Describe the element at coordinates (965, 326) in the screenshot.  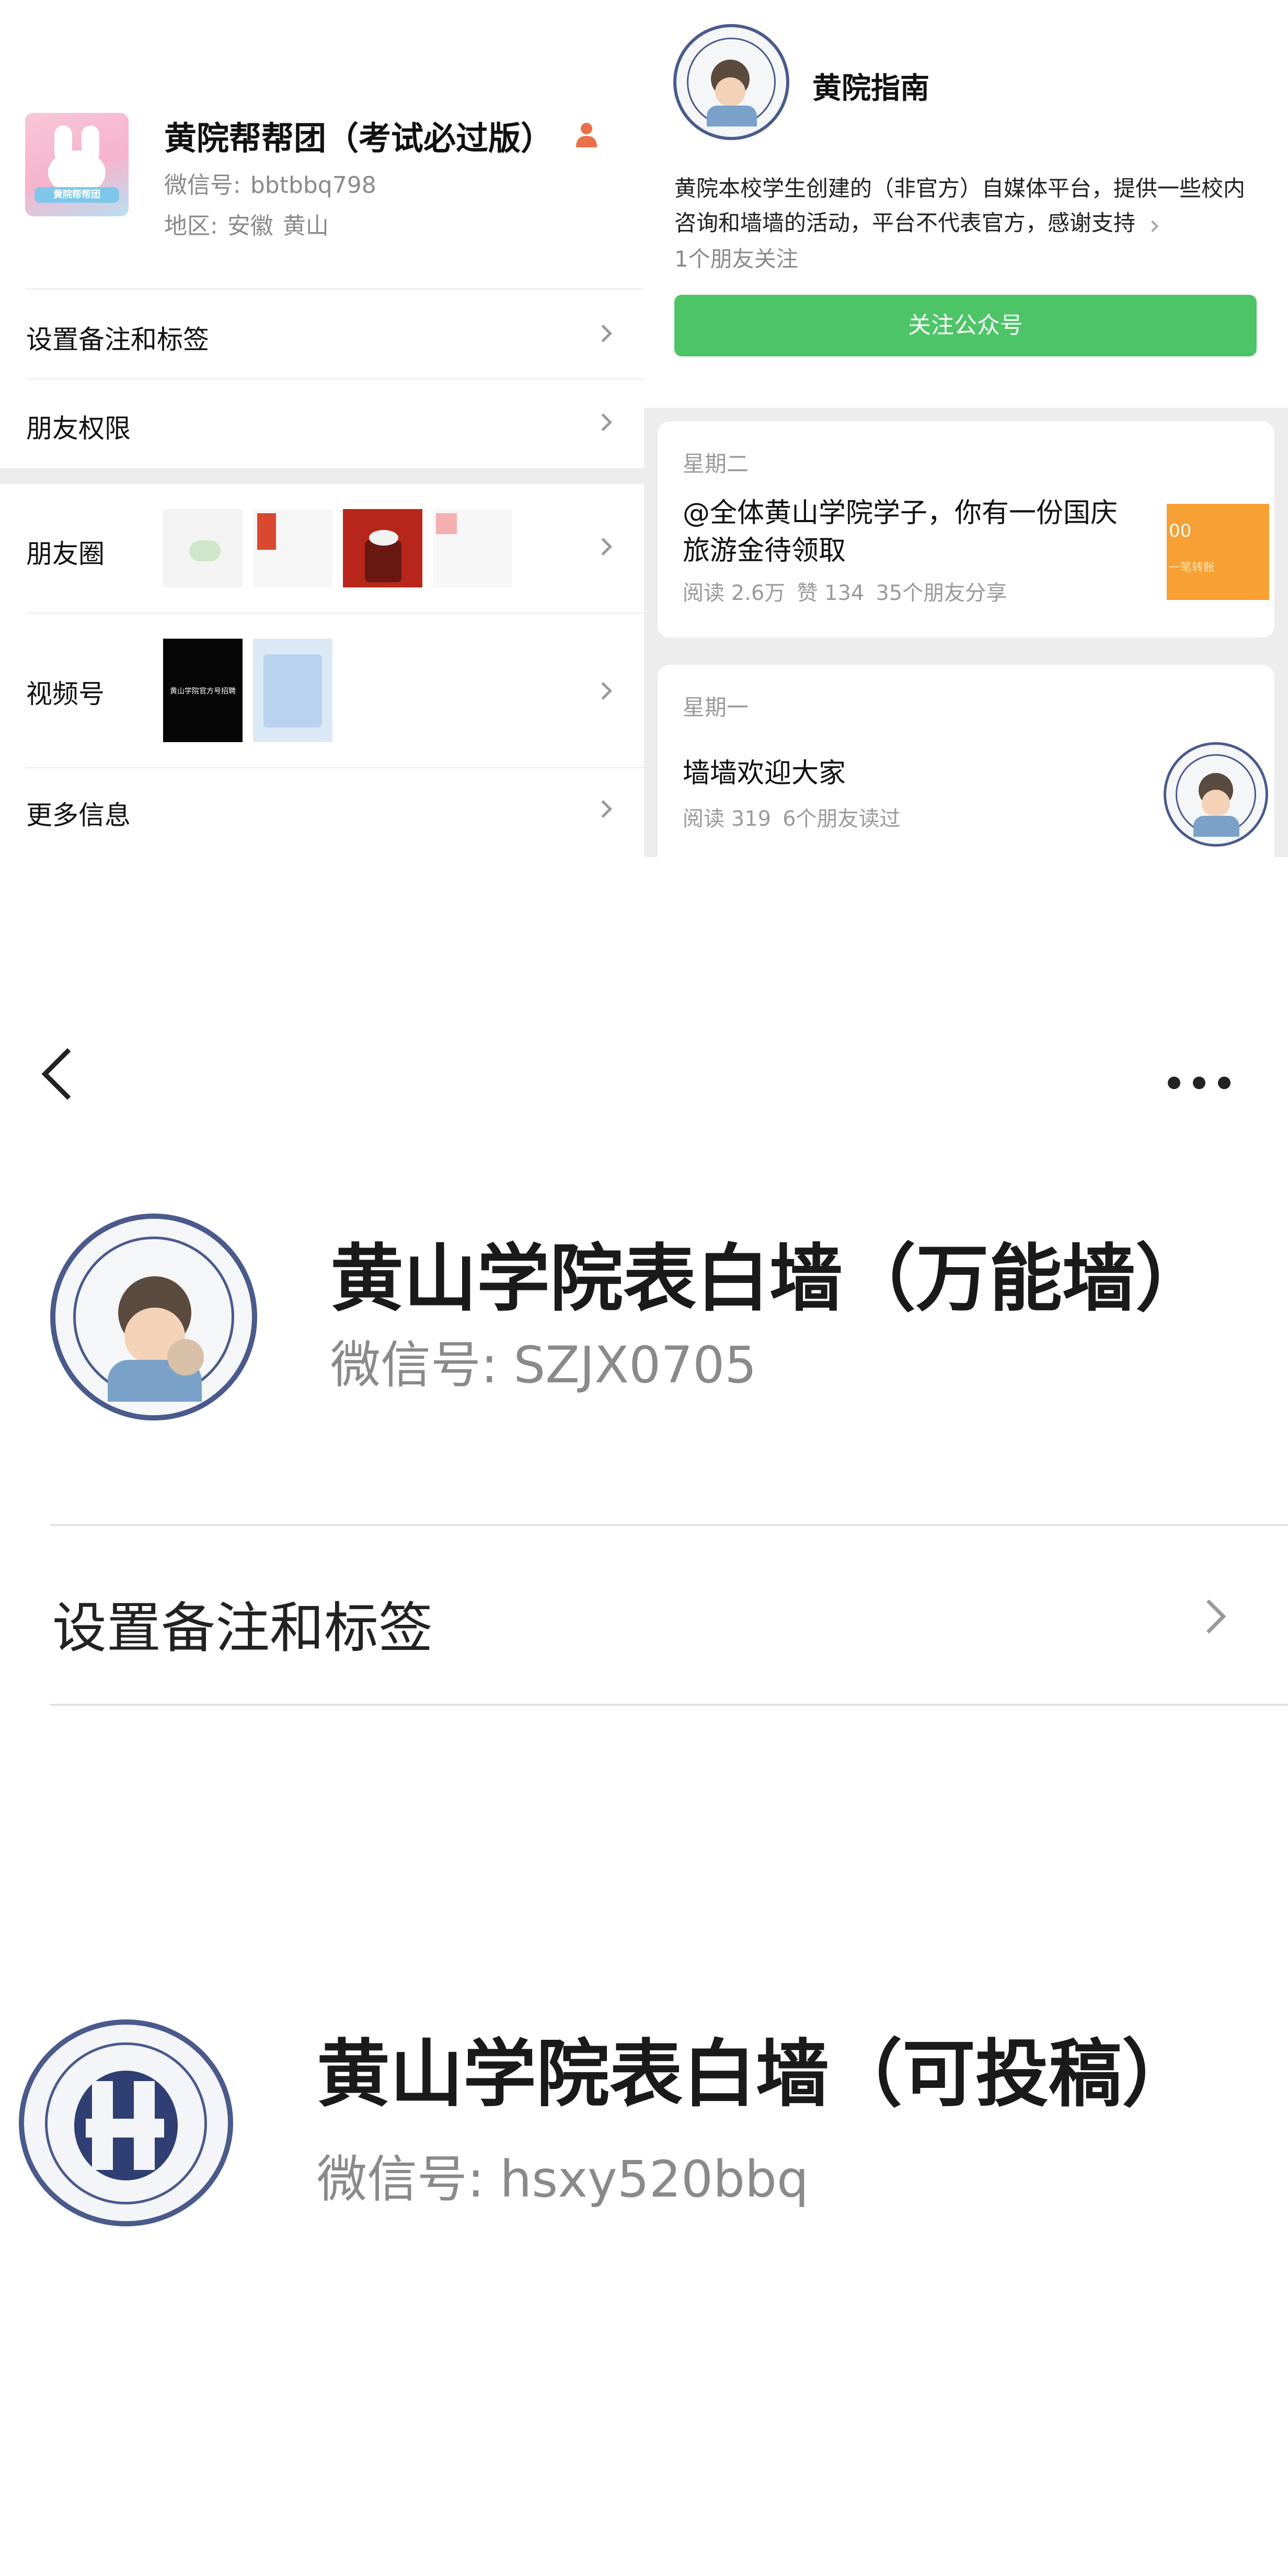
I see `follow-button: 关注公众号` at that location.